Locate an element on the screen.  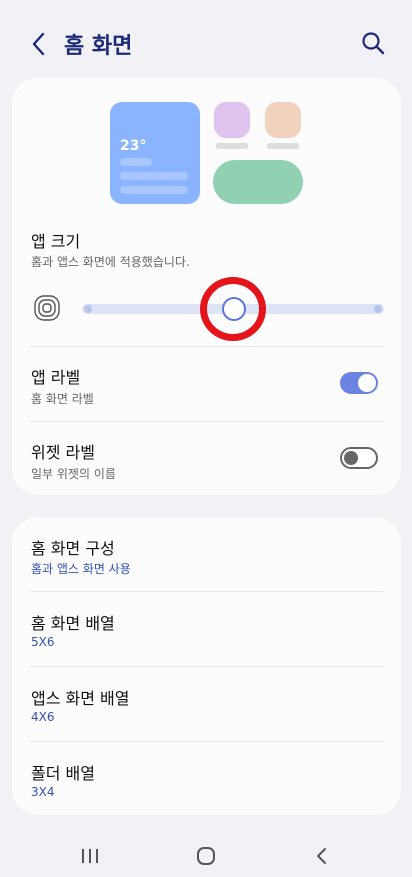
back-nav-button is located at coordinates (322, 856).